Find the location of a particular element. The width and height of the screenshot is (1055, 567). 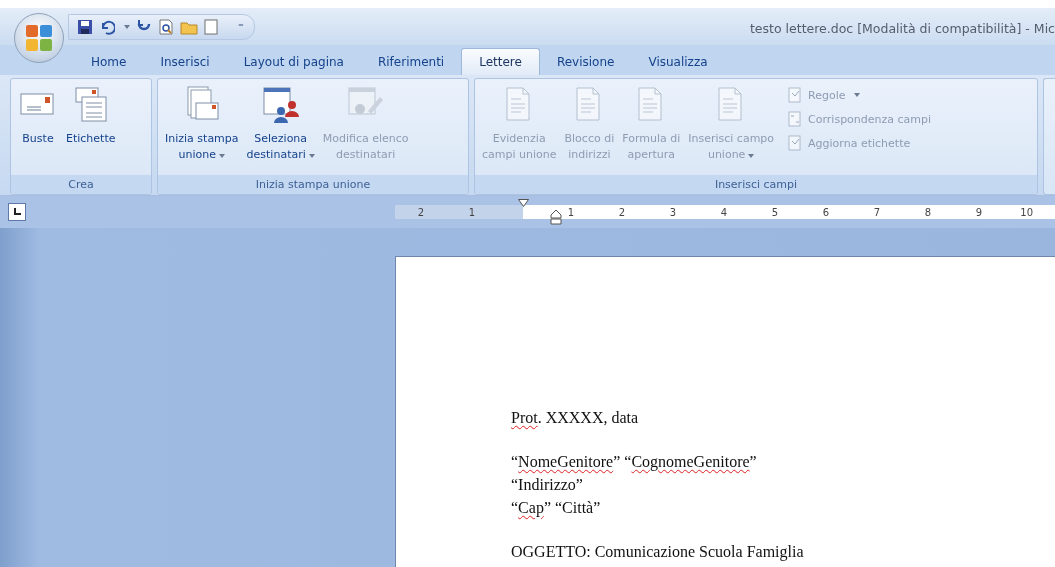

undo-icon is located at coordinates (107, 26).